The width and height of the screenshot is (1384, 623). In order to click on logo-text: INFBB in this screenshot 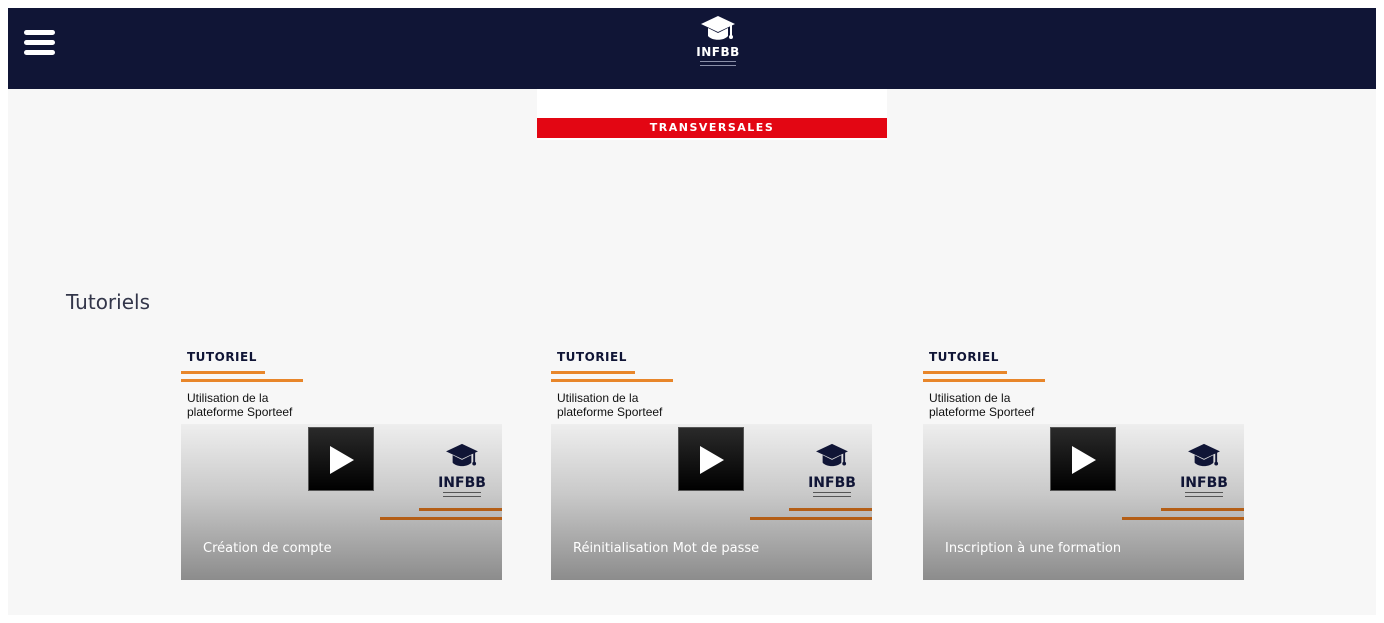, I will do `click(718, 52)`.